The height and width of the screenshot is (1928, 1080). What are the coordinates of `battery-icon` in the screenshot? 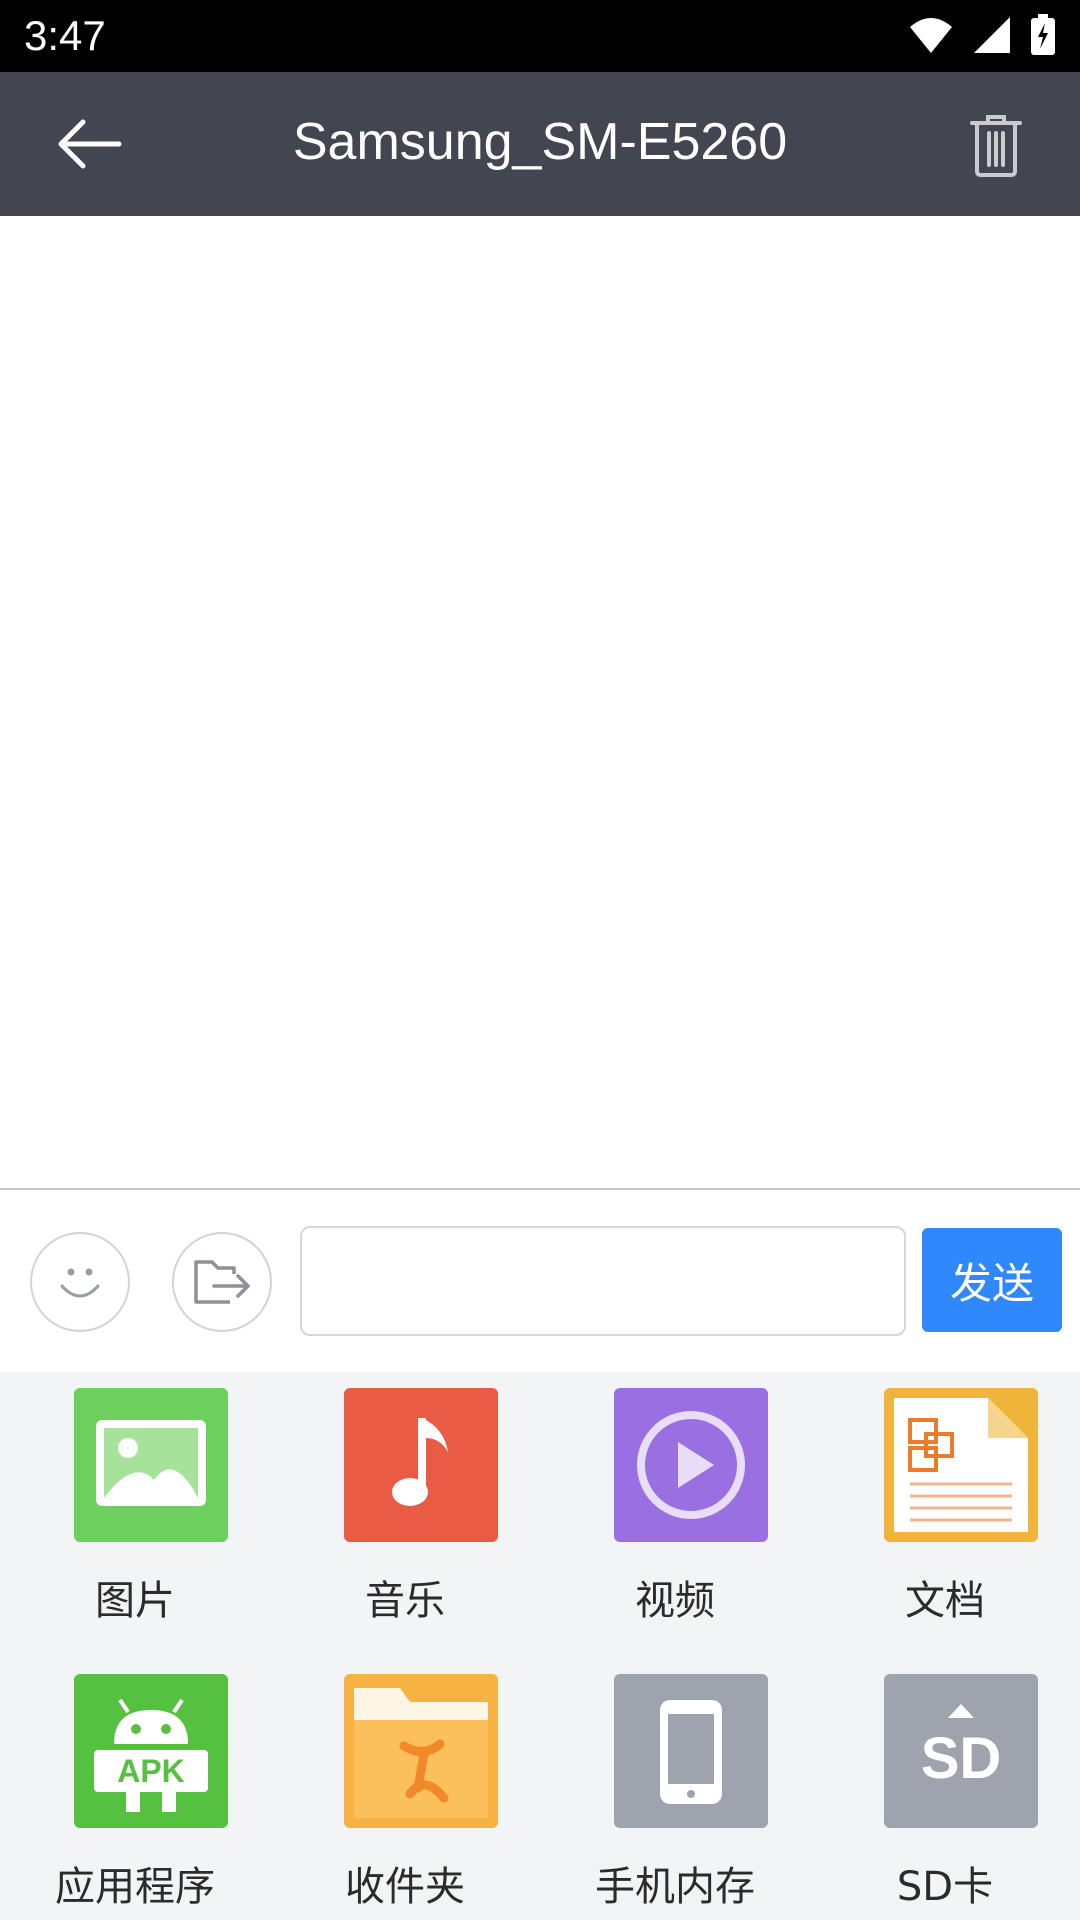 It's located at (1043, 34).